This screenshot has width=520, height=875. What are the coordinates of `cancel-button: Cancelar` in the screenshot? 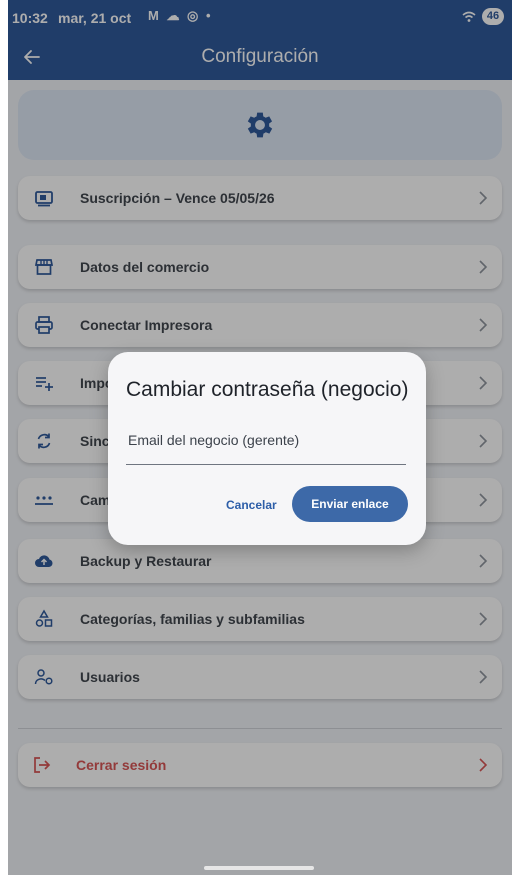 It's located at (251, 505).